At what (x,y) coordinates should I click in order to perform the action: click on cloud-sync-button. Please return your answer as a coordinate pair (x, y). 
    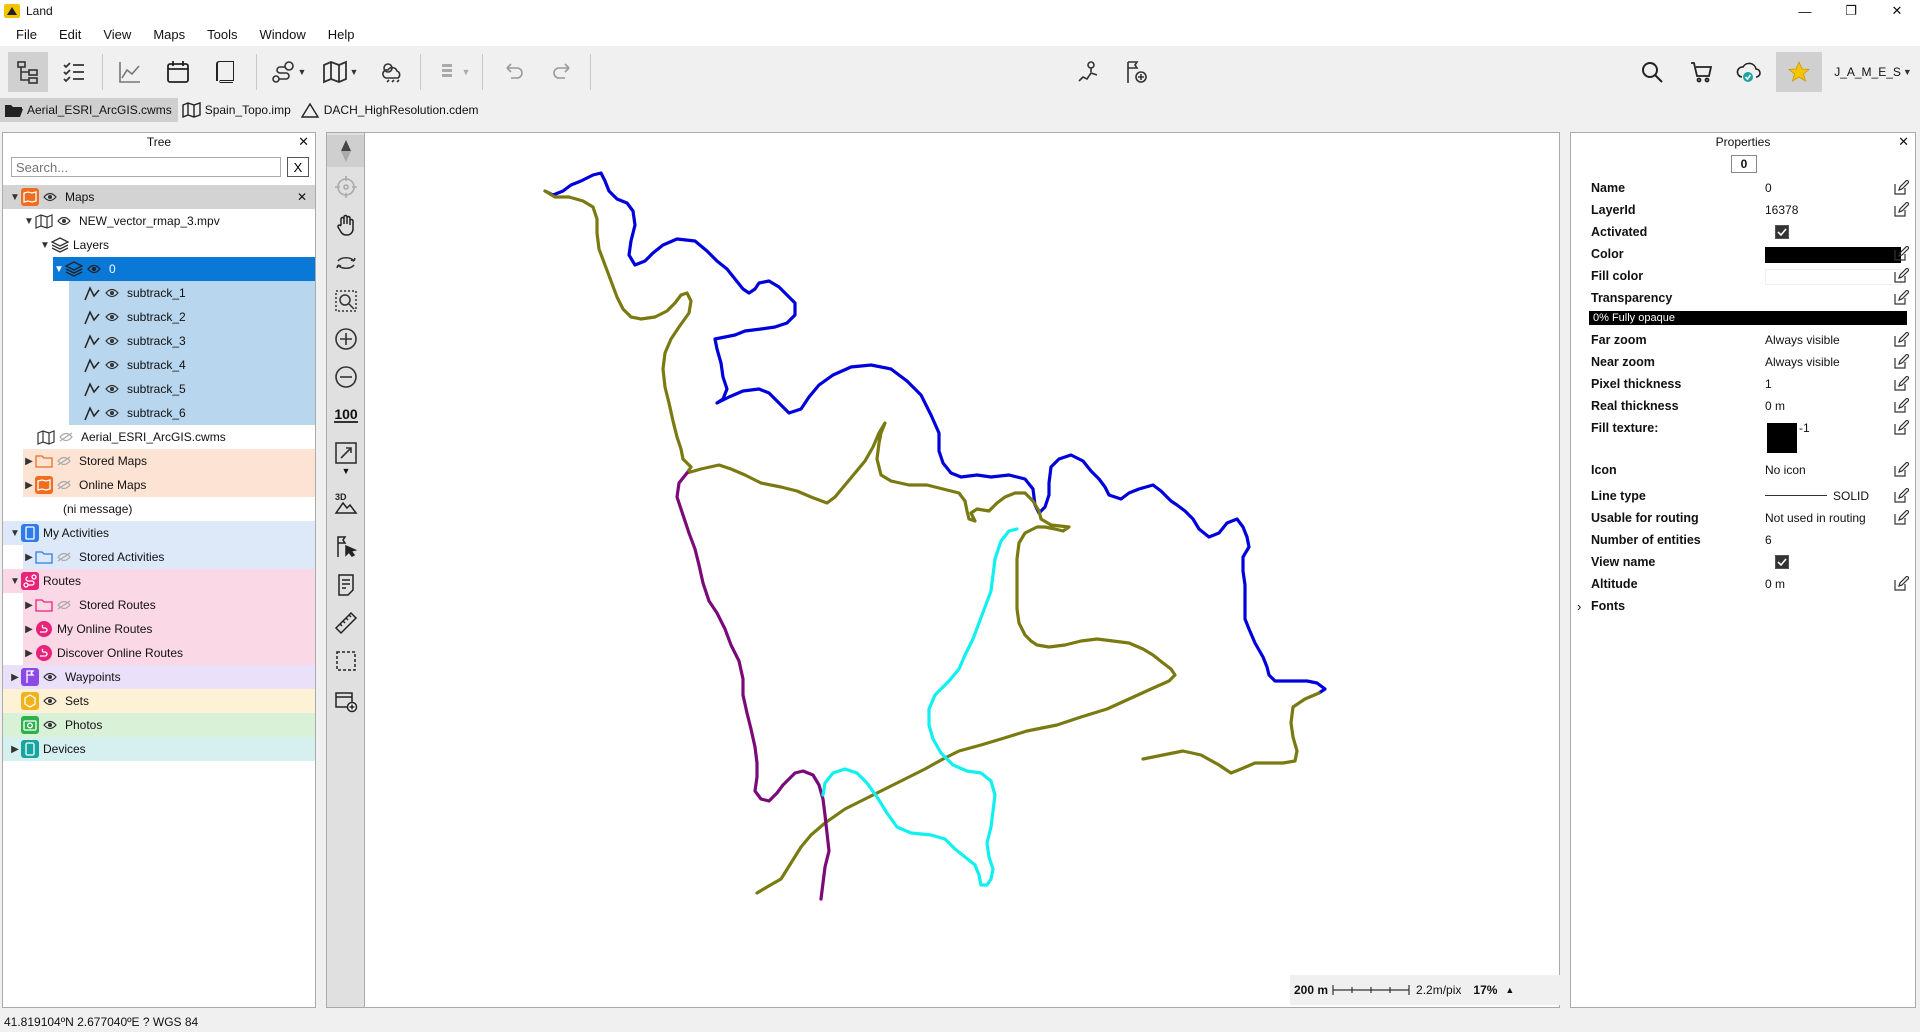
    Looking at the image, I should click on (1748, 72).